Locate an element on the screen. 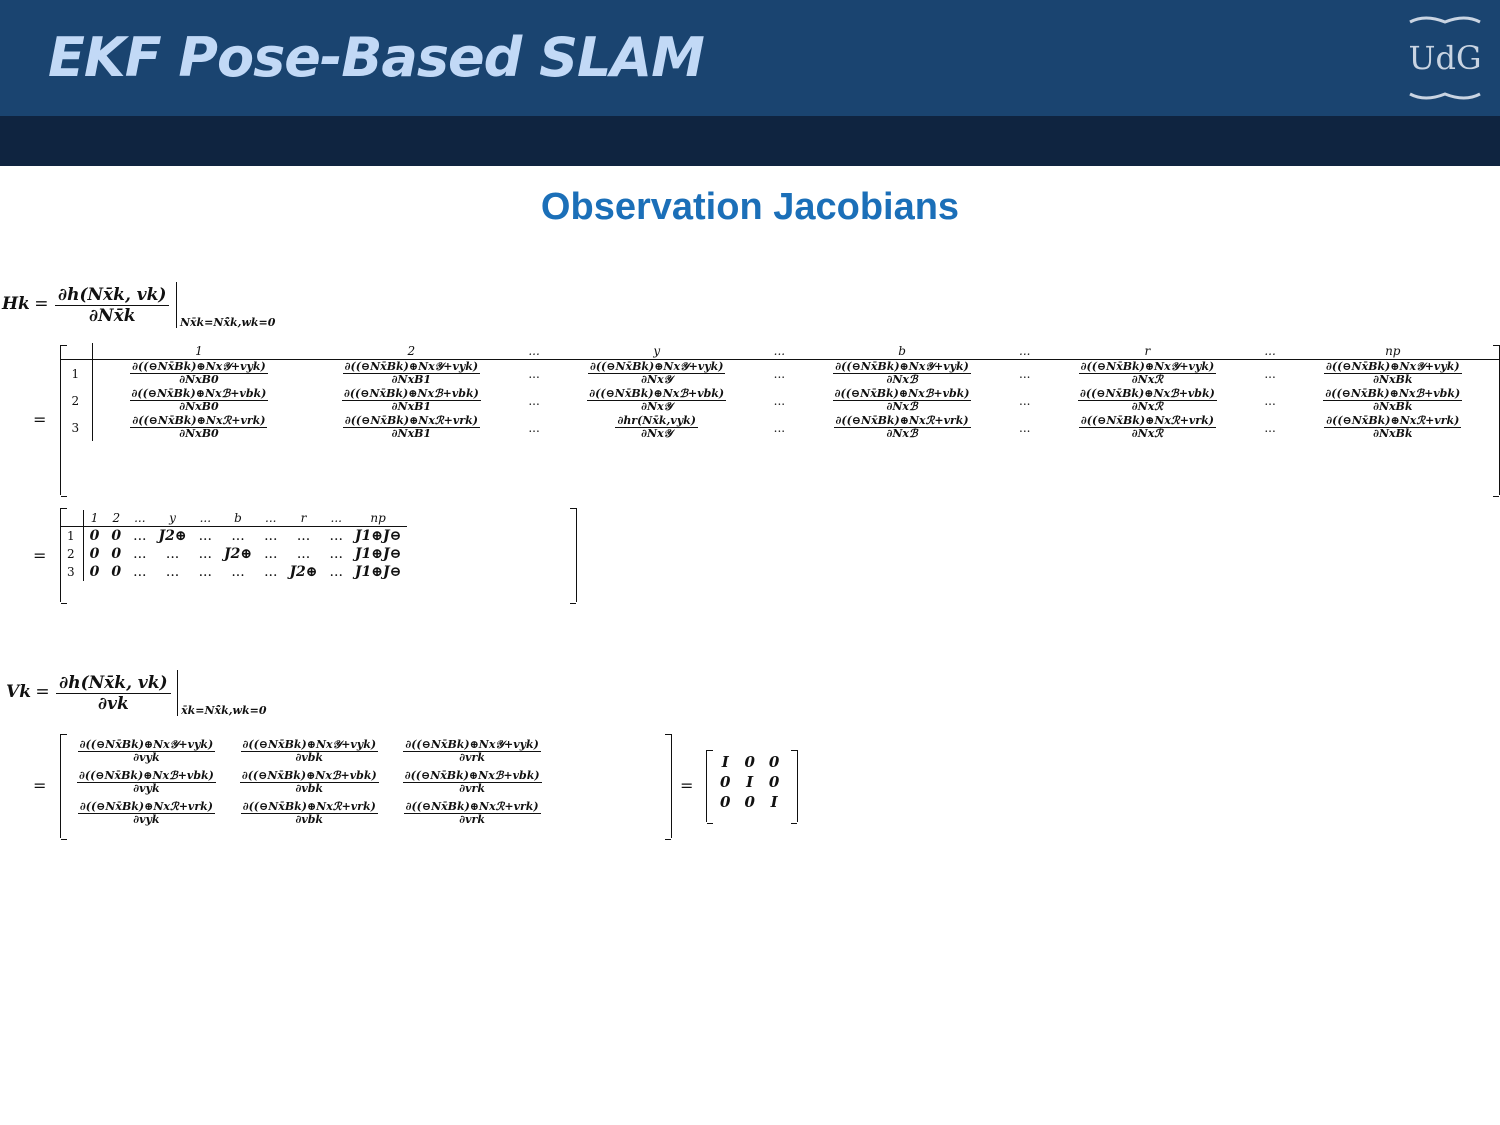 This screenshot has width=1500, height=1125. slide-title: EKF Pose-Based SLAM is located at coordinates (376, 57).